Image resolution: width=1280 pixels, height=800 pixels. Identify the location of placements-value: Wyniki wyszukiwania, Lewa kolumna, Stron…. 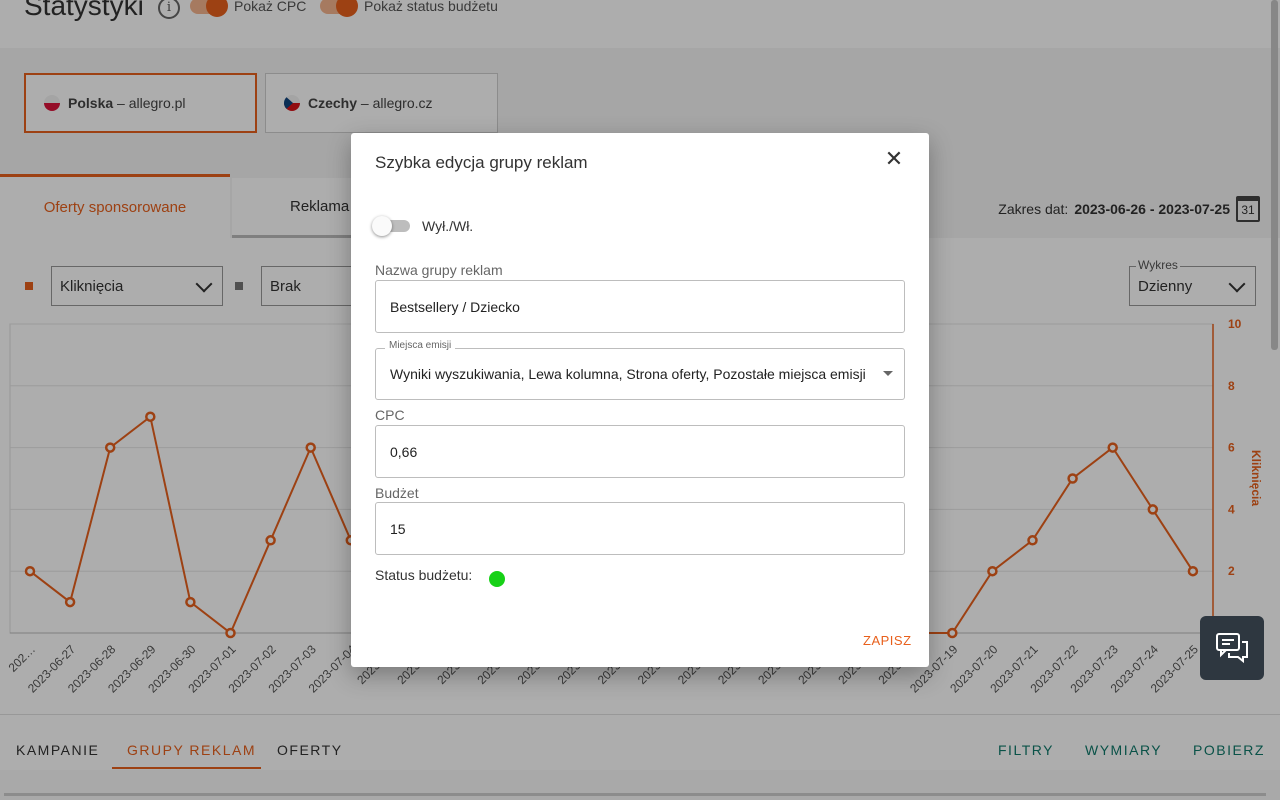
(628, 374).